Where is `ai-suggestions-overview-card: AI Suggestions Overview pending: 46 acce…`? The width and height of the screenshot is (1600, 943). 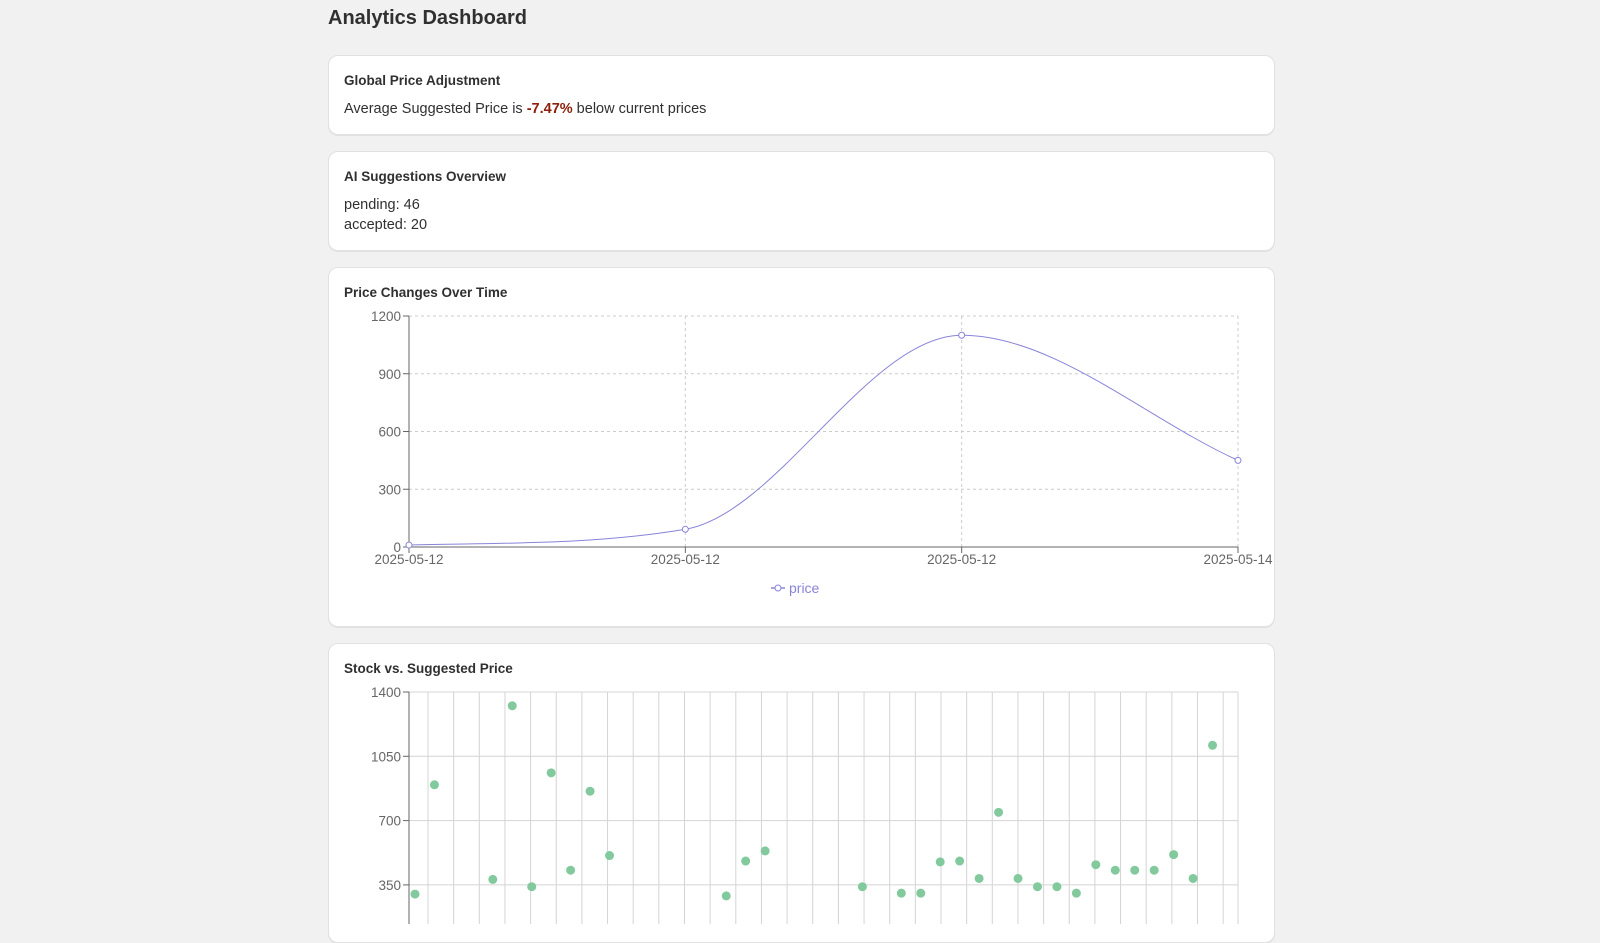 ai-suggestions-overview-card: AI Suggestions Overview pending: 46 acce… is located at coordinates (801, 201).